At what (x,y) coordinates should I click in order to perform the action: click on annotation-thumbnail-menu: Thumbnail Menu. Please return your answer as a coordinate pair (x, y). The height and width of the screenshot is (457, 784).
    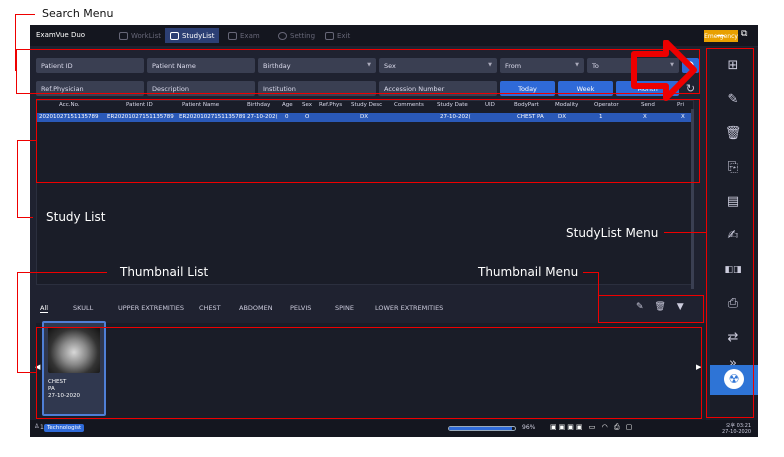
    Looking at the image, I should click on (528, 272).